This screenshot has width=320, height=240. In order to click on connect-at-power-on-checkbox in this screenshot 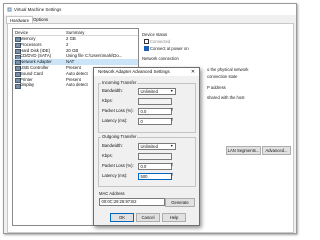, I will do `click(147, 49)`.